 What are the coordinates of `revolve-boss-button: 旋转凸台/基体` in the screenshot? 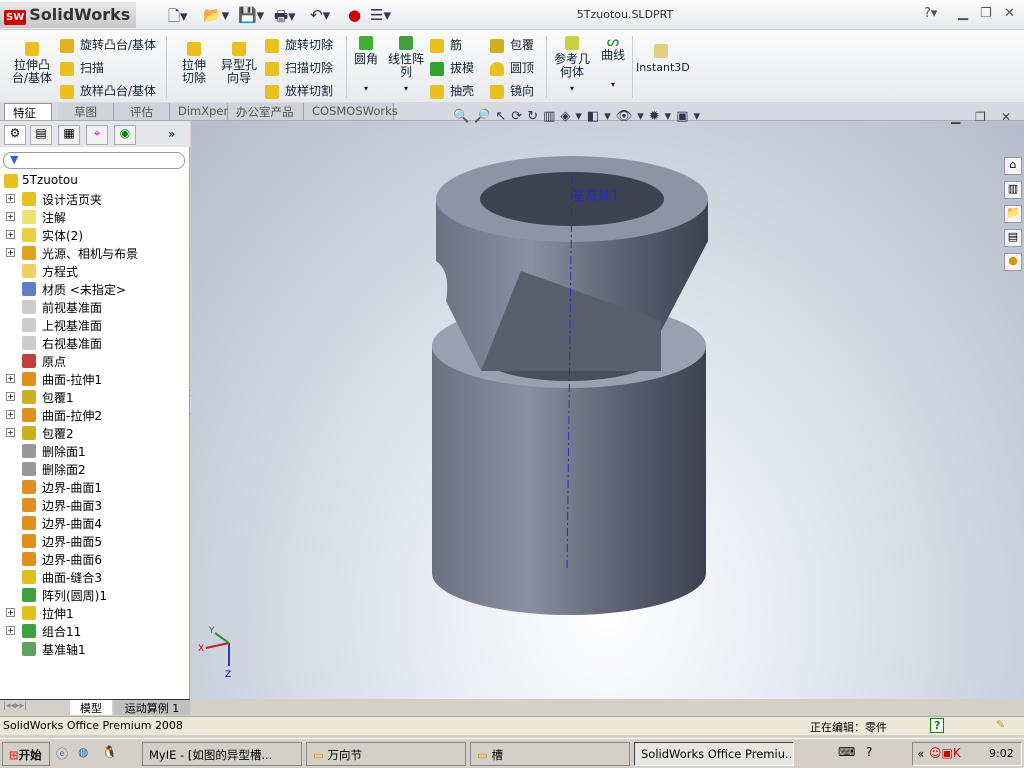 It's located at (108, 44).